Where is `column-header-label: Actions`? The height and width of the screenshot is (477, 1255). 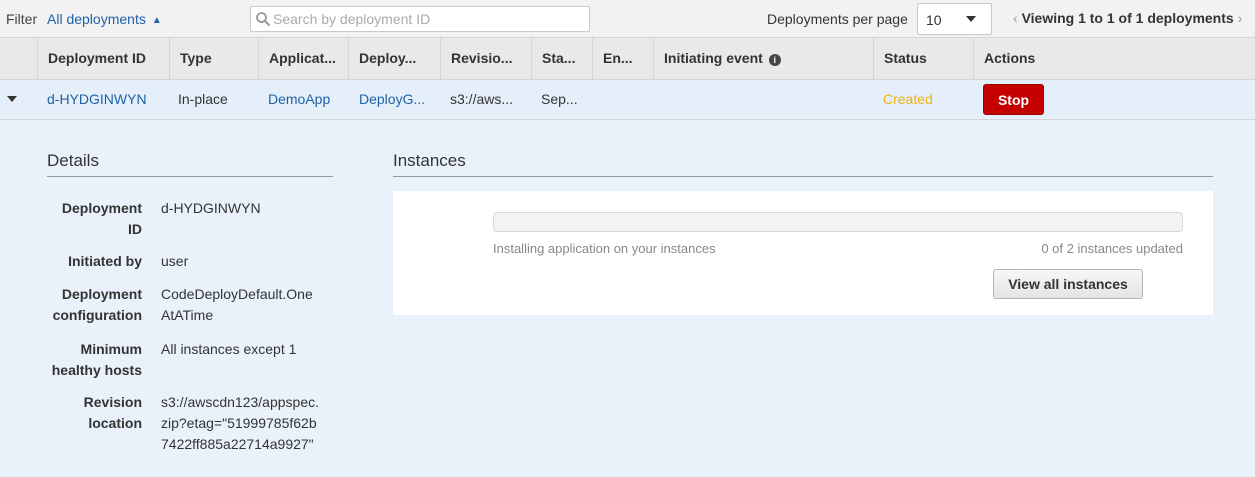 column-header-label: Actions is located at coordinates (1010, 58).